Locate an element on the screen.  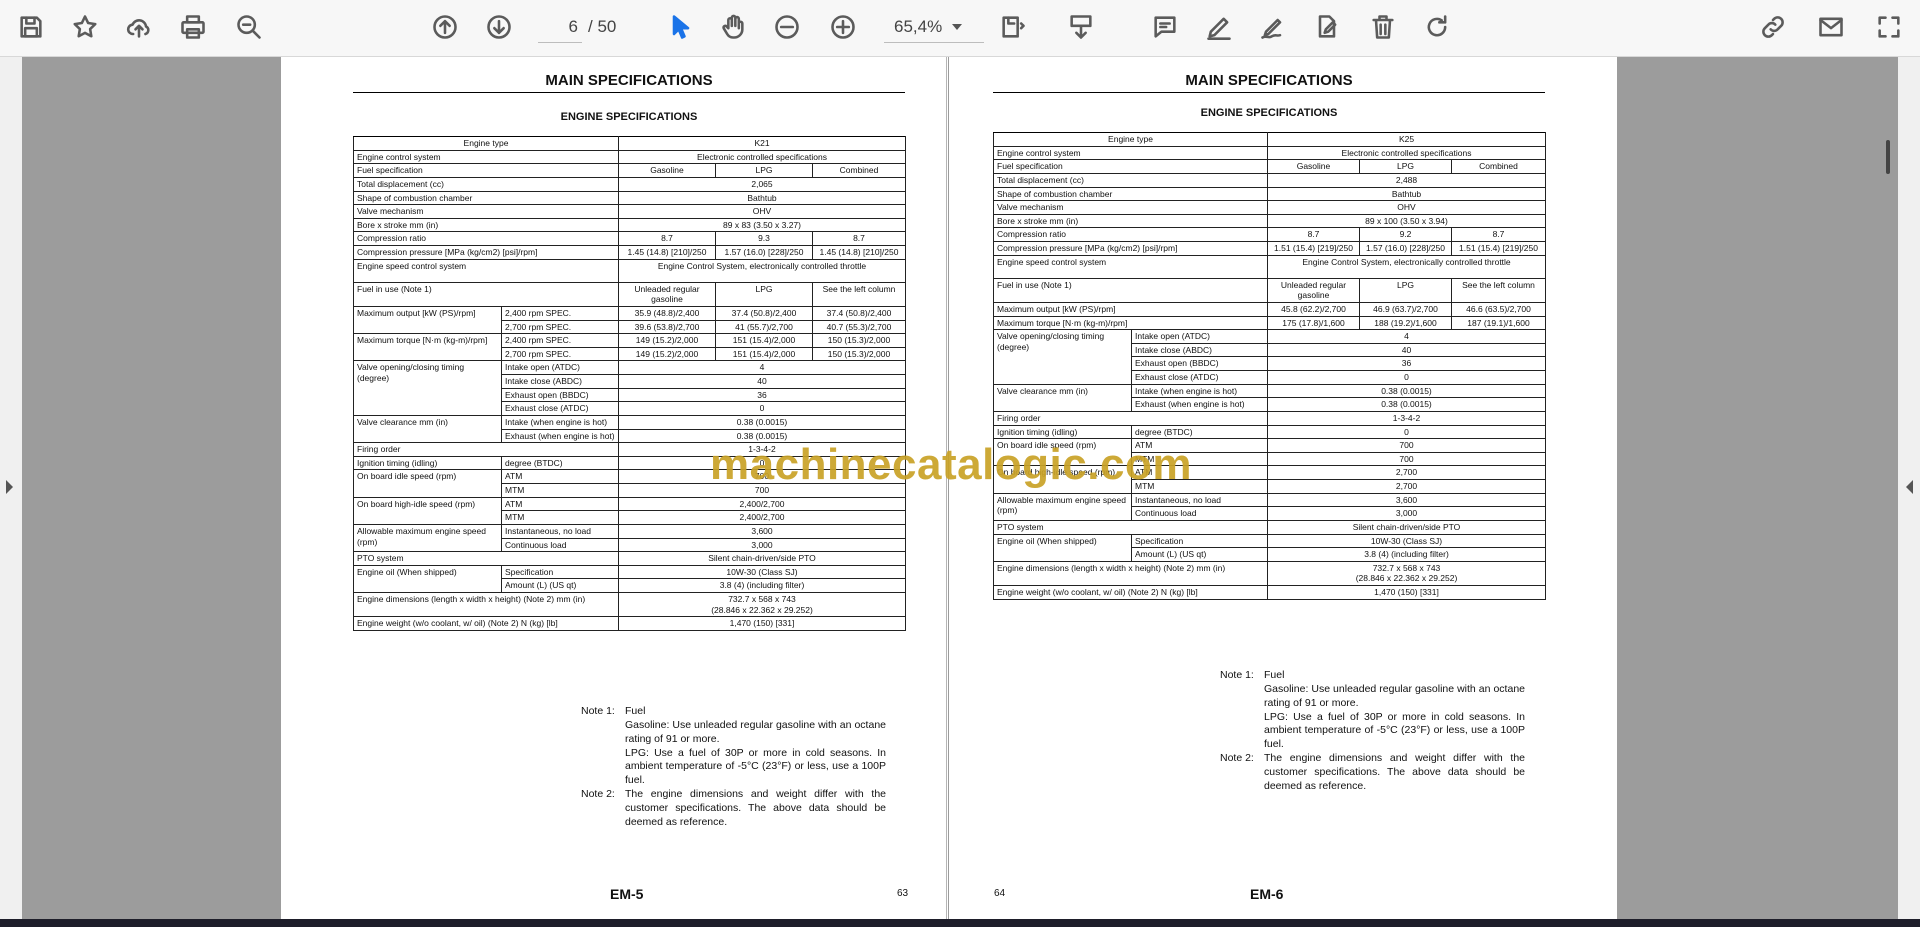
table-cell: 10W-30 (Class SJ) is located at coordinates (762, 572).